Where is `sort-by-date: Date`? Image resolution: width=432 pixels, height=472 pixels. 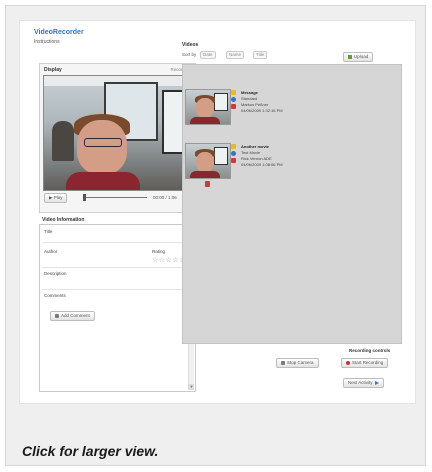 sort-by-date: Date is located at coordinates (208, 55).